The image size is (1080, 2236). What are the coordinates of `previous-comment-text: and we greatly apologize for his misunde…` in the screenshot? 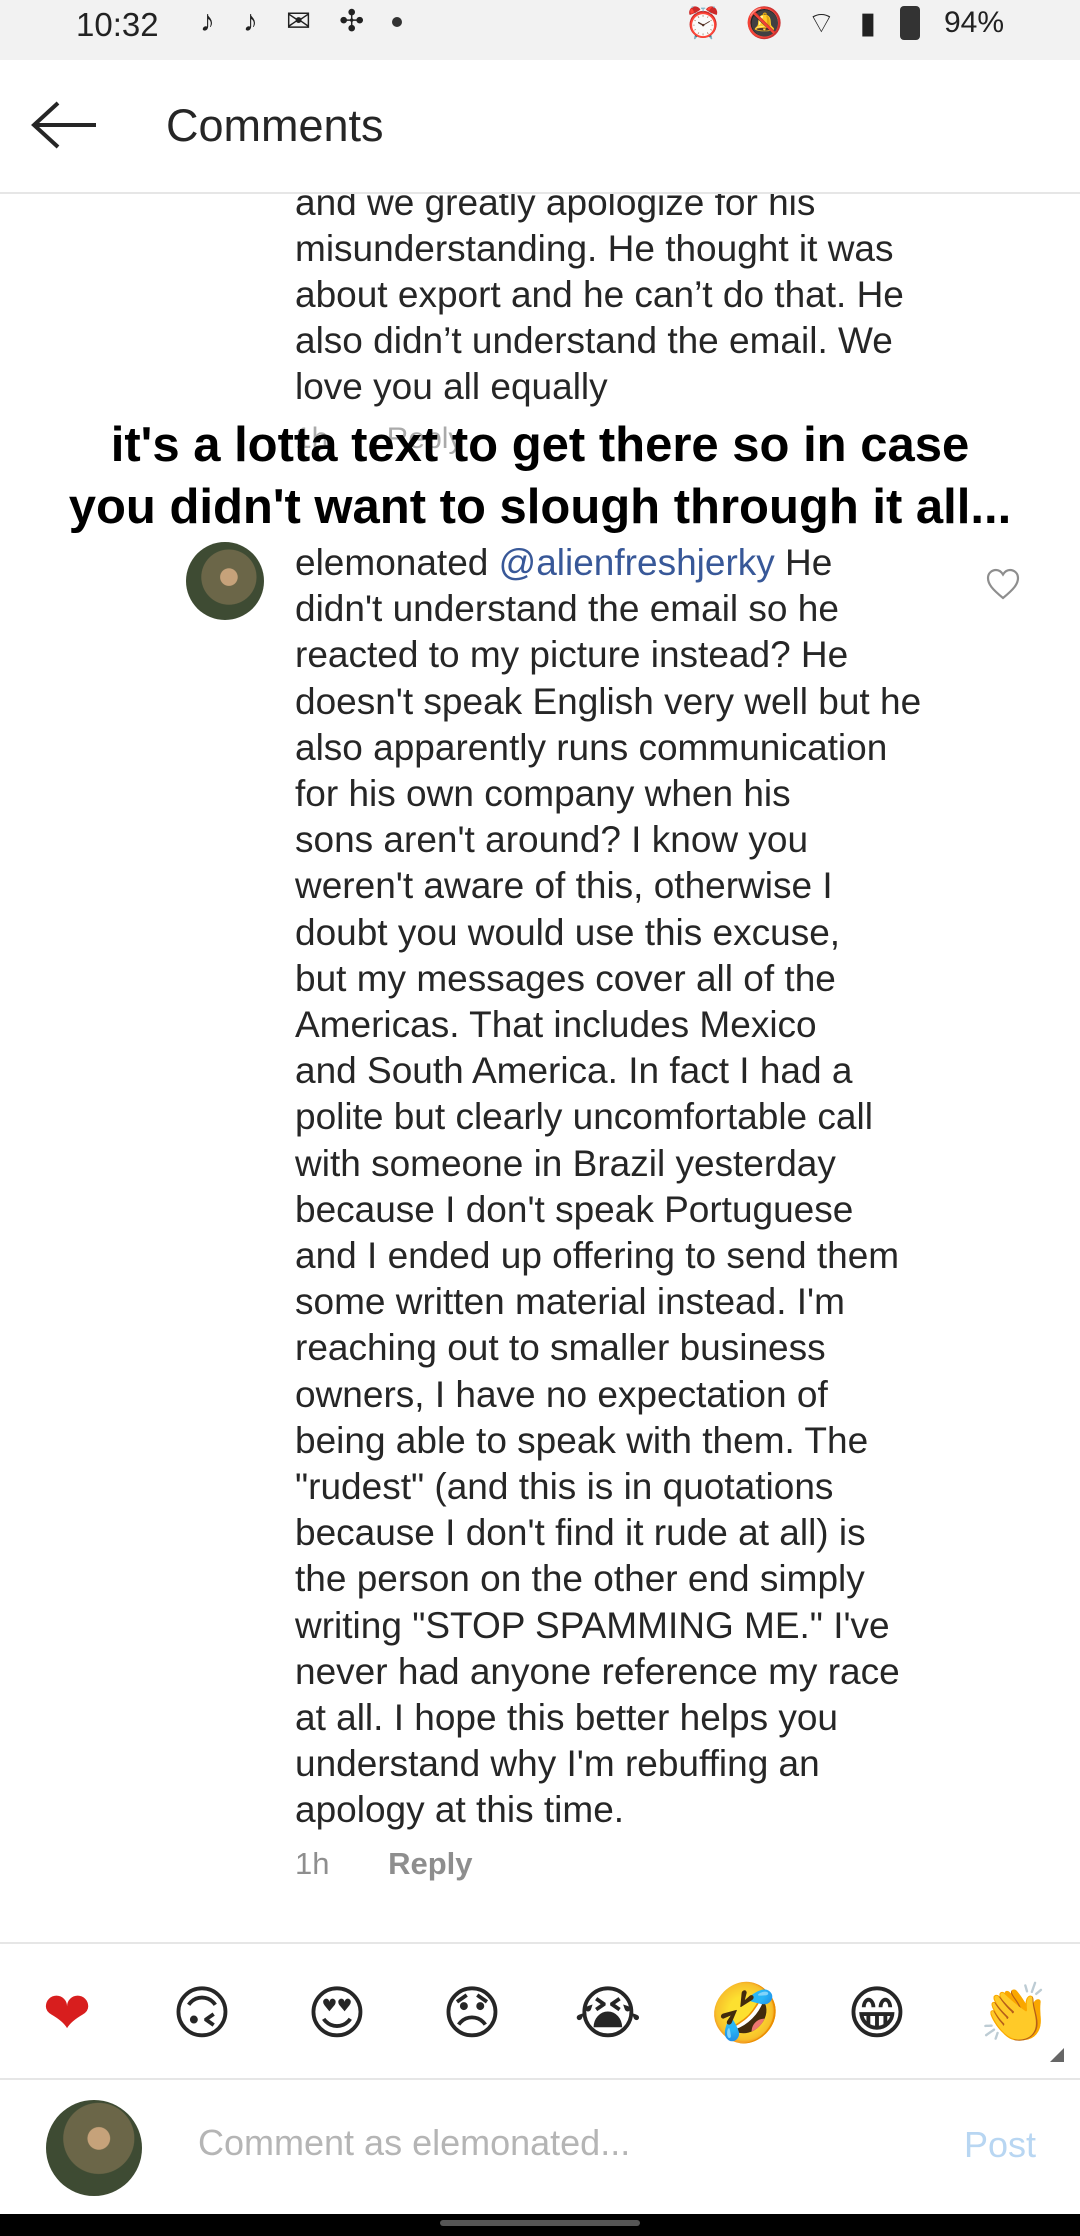 It's located at (599, 300).